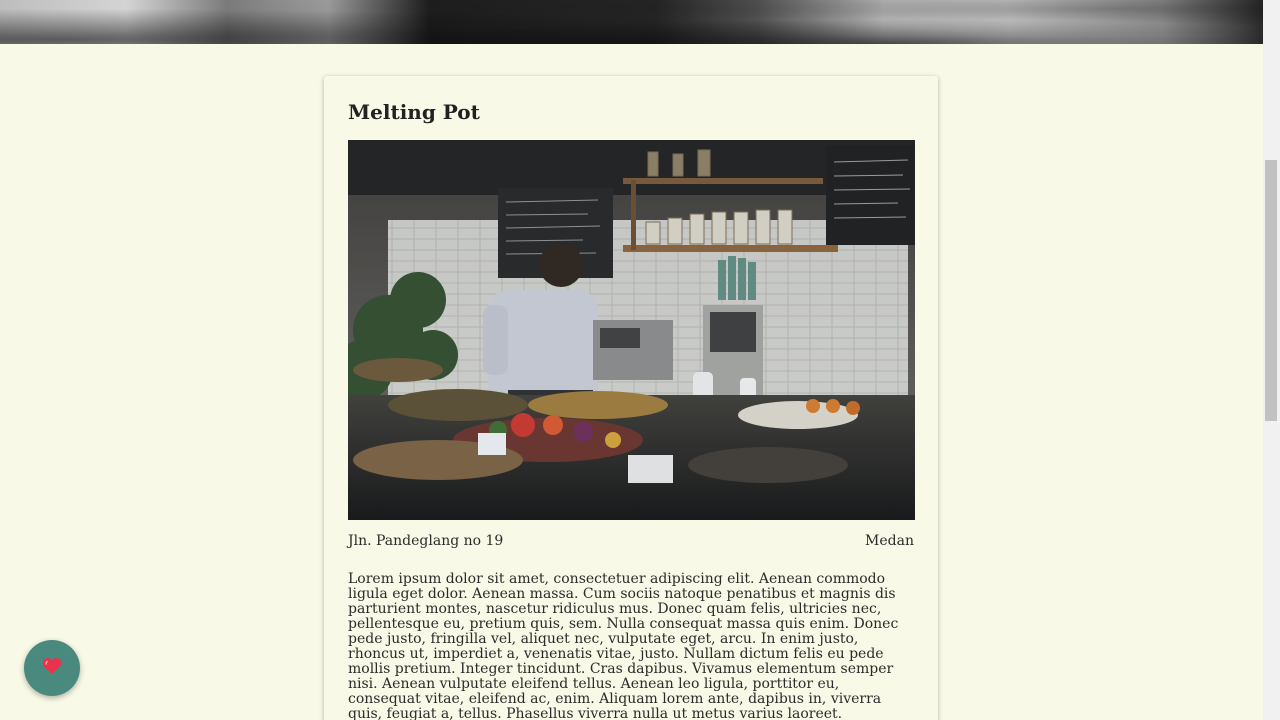 The height and width of the screenshot is (720, 1280). I want to click on favorite-button, so click(52, 668).